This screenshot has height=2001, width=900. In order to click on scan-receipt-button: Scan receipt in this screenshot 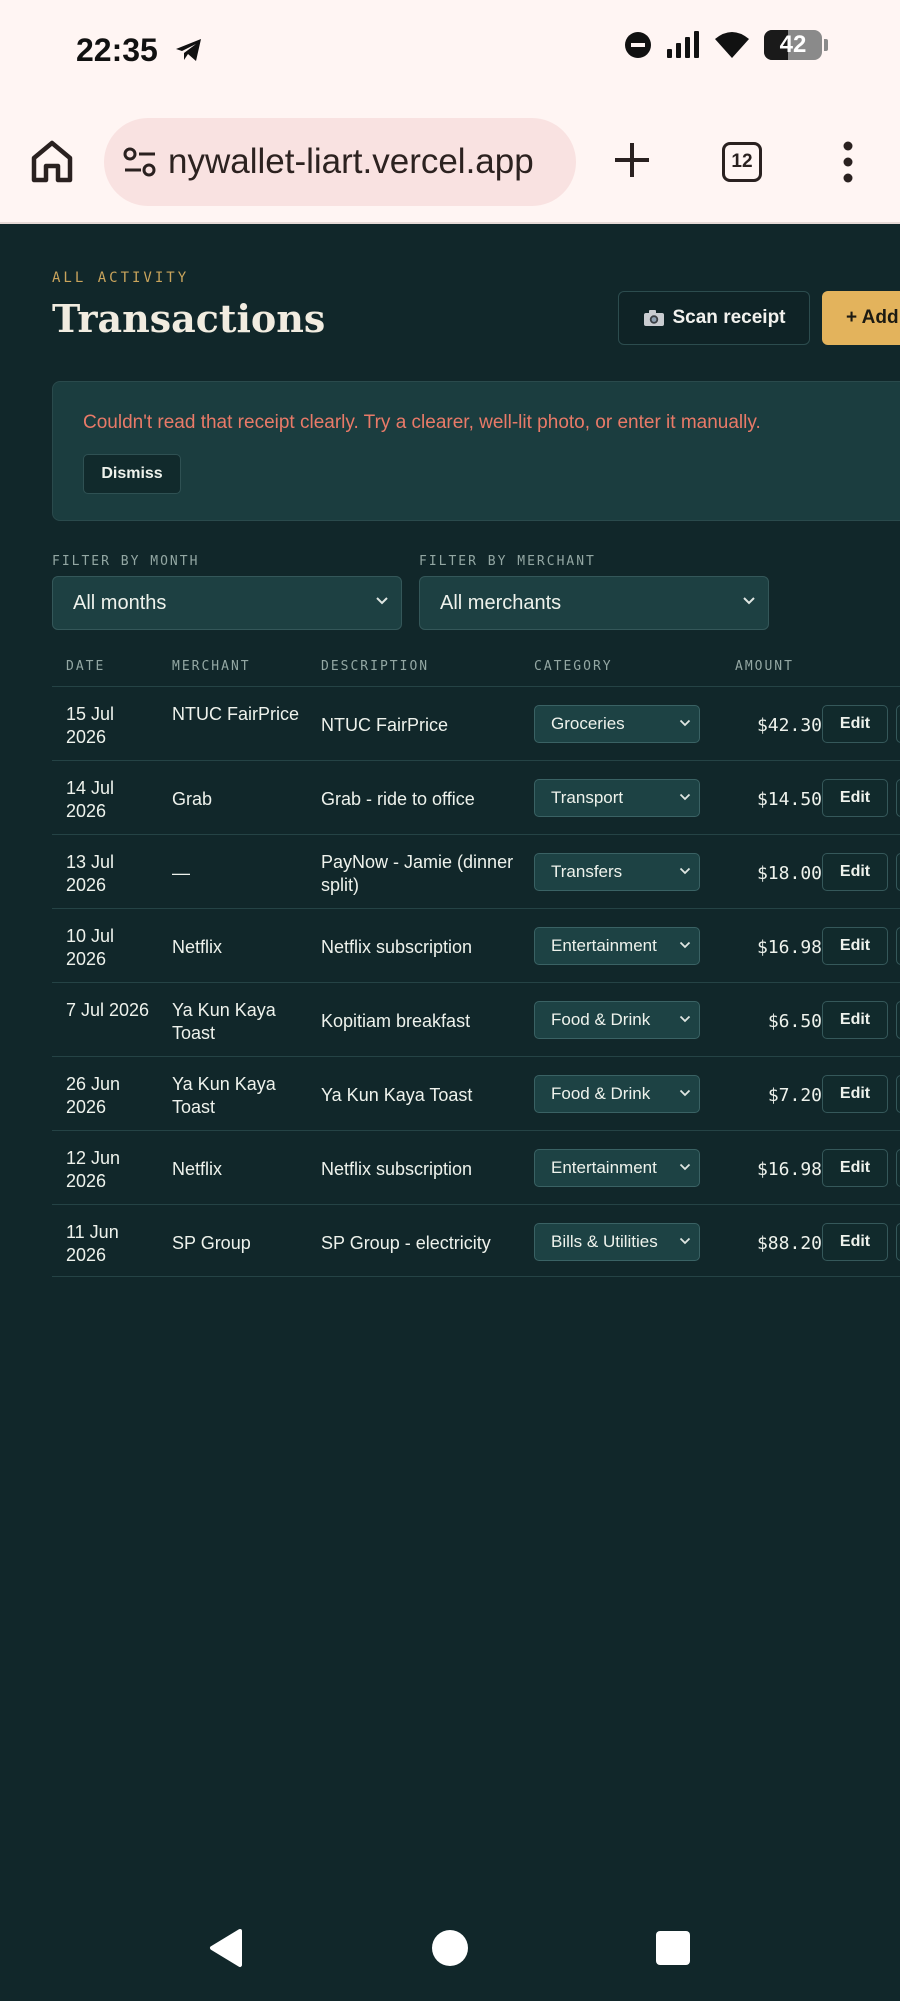, I will do `click(714, 318)`.